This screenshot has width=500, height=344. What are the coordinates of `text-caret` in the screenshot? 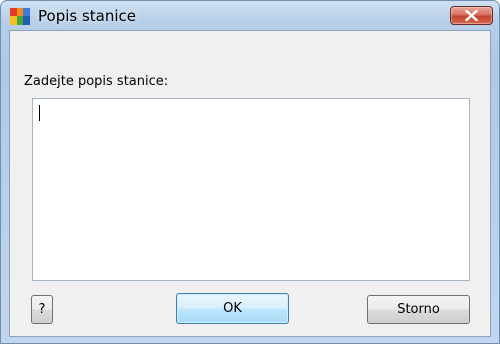 It's located at (39, 113).